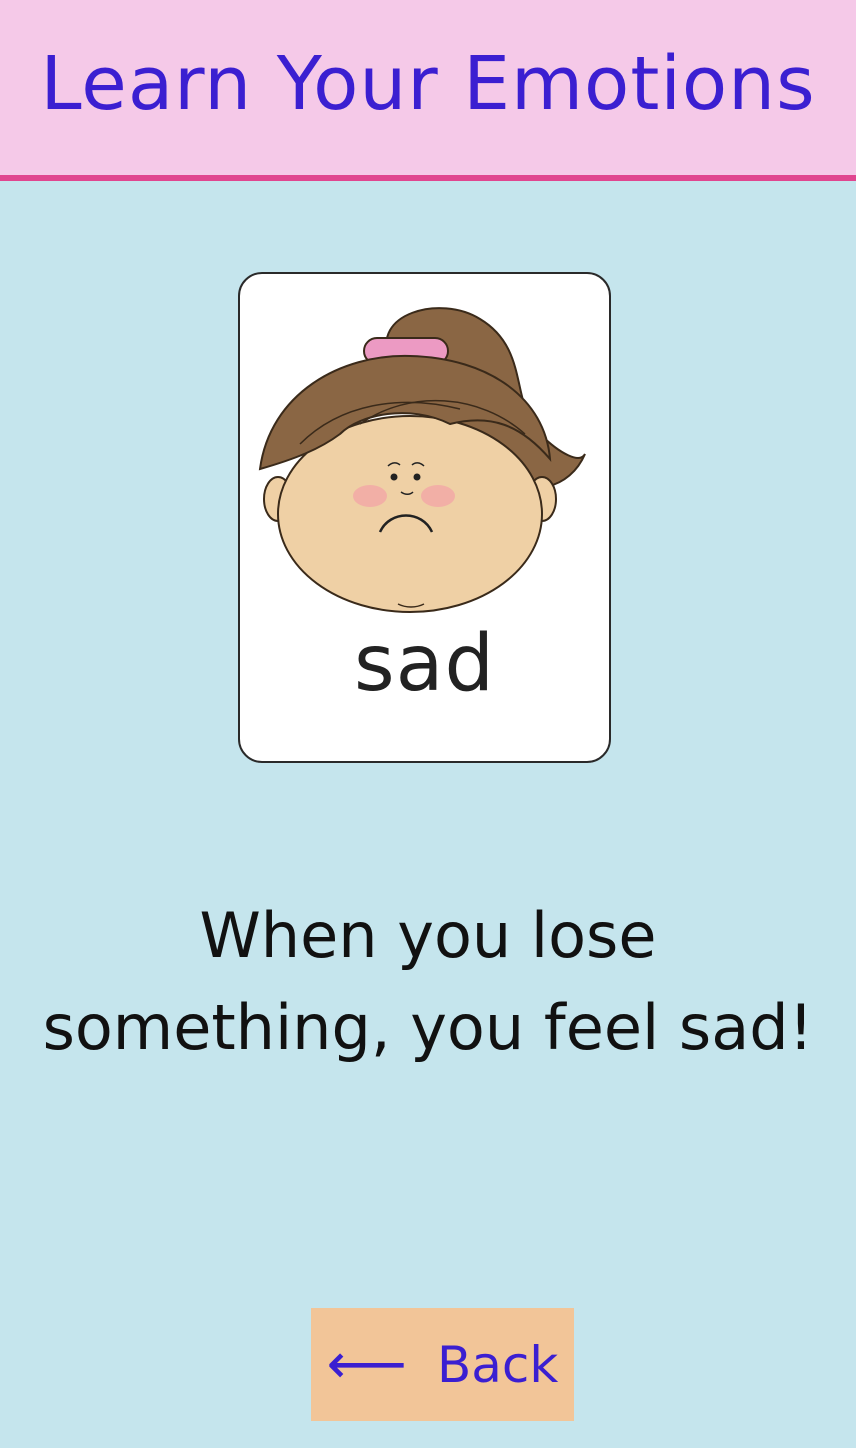  What do you see at coordinates (366, 1364) in the screenshot?
I see `back-arrow-icon: ⟵` at bounding box center [366, 1364].